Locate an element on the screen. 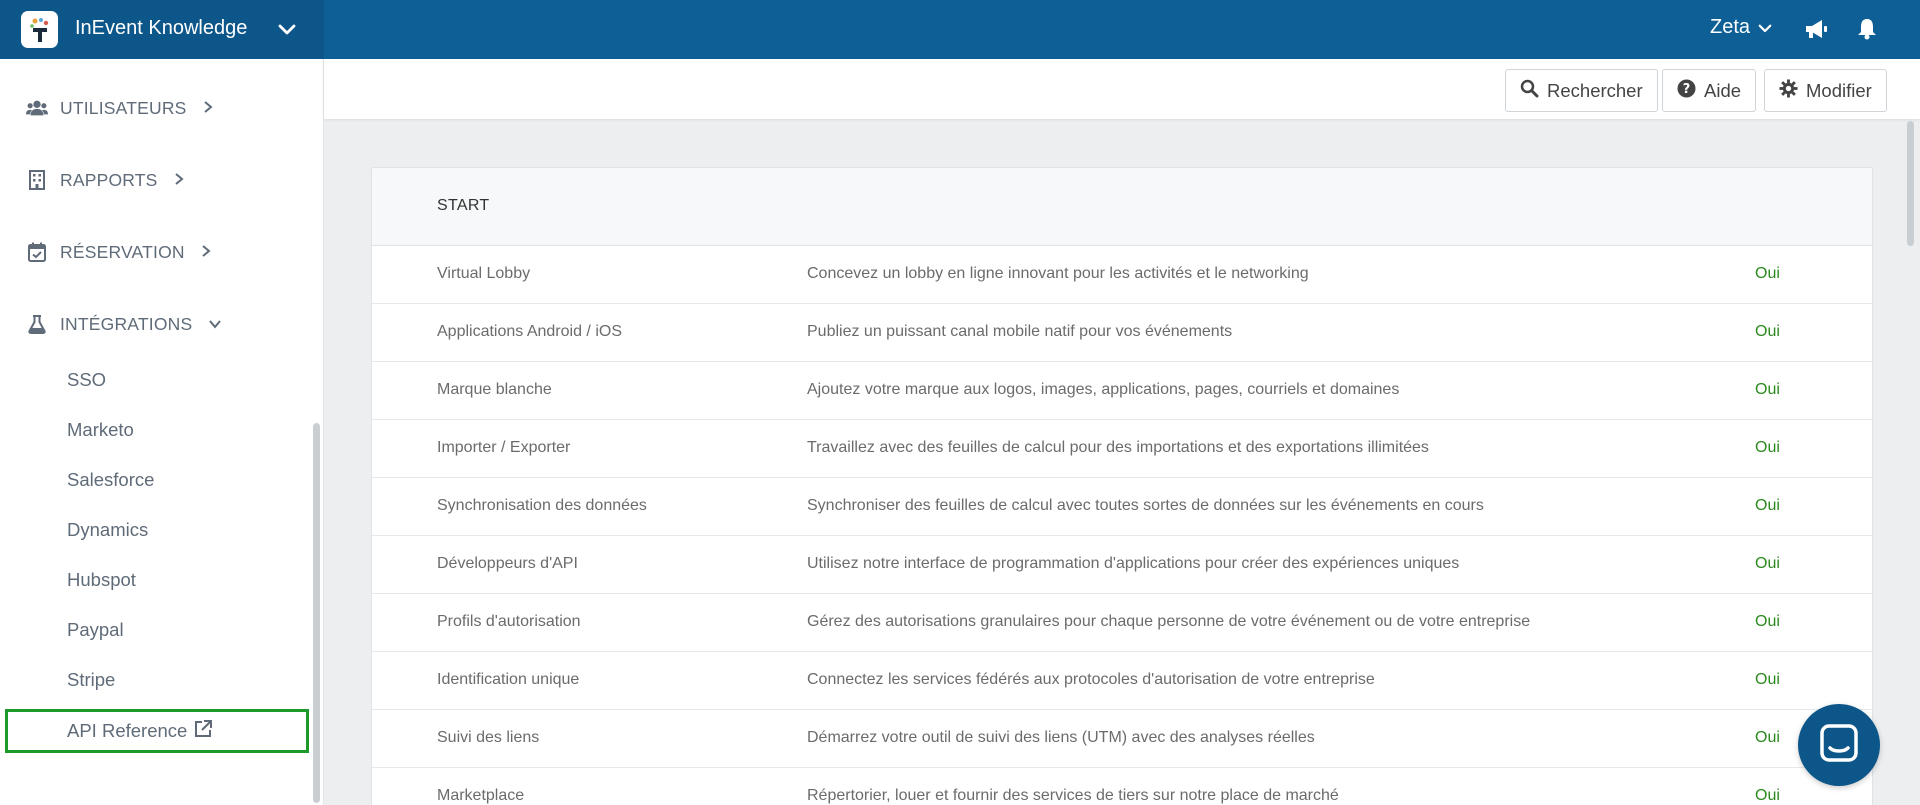 The height and width of the screenshot is (805, 1920). table-header: START is located at coordinates (1122, 207).